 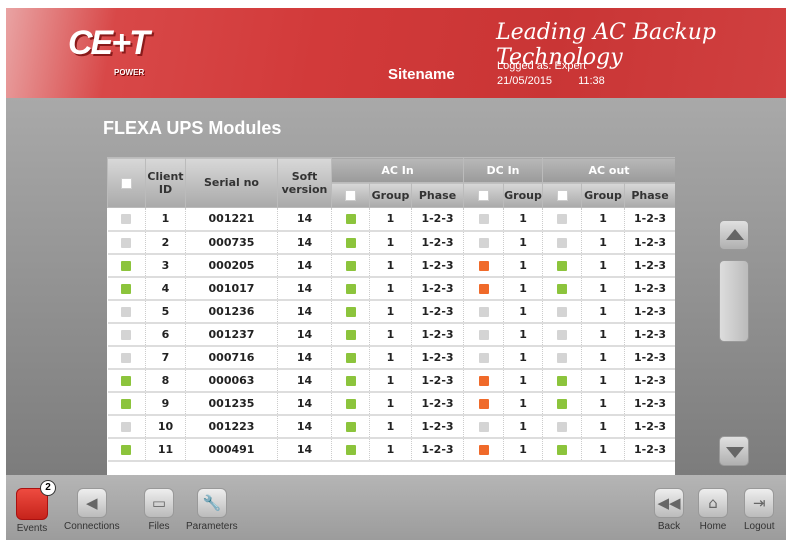 What do you see at coordinates (669, 503) in the screenshot?
I see `back-icon: ◀◀` at bounding box center [669, 503].